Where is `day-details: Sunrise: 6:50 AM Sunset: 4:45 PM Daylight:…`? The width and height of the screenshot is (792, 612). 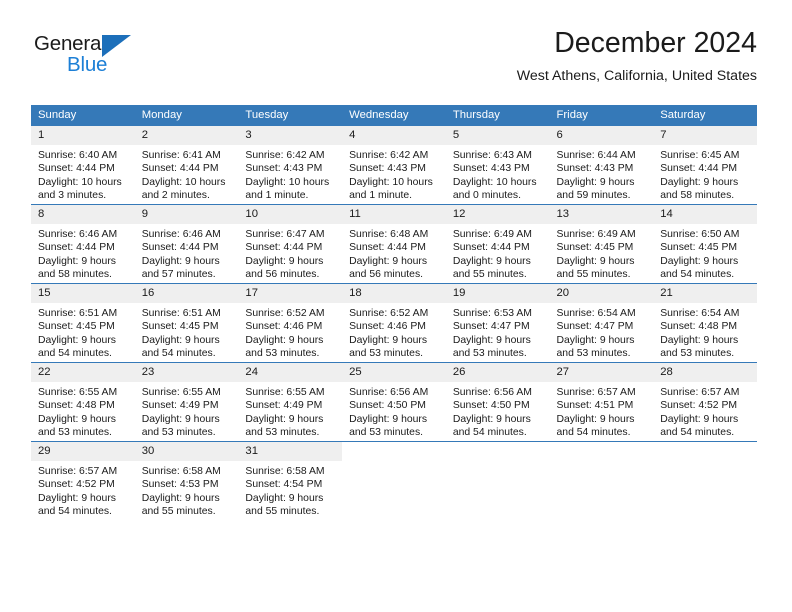
day-details: Sunrise: 6:50 AM Sunset: 4:45 PM Daylight:… is located at coordinates (705, 253).